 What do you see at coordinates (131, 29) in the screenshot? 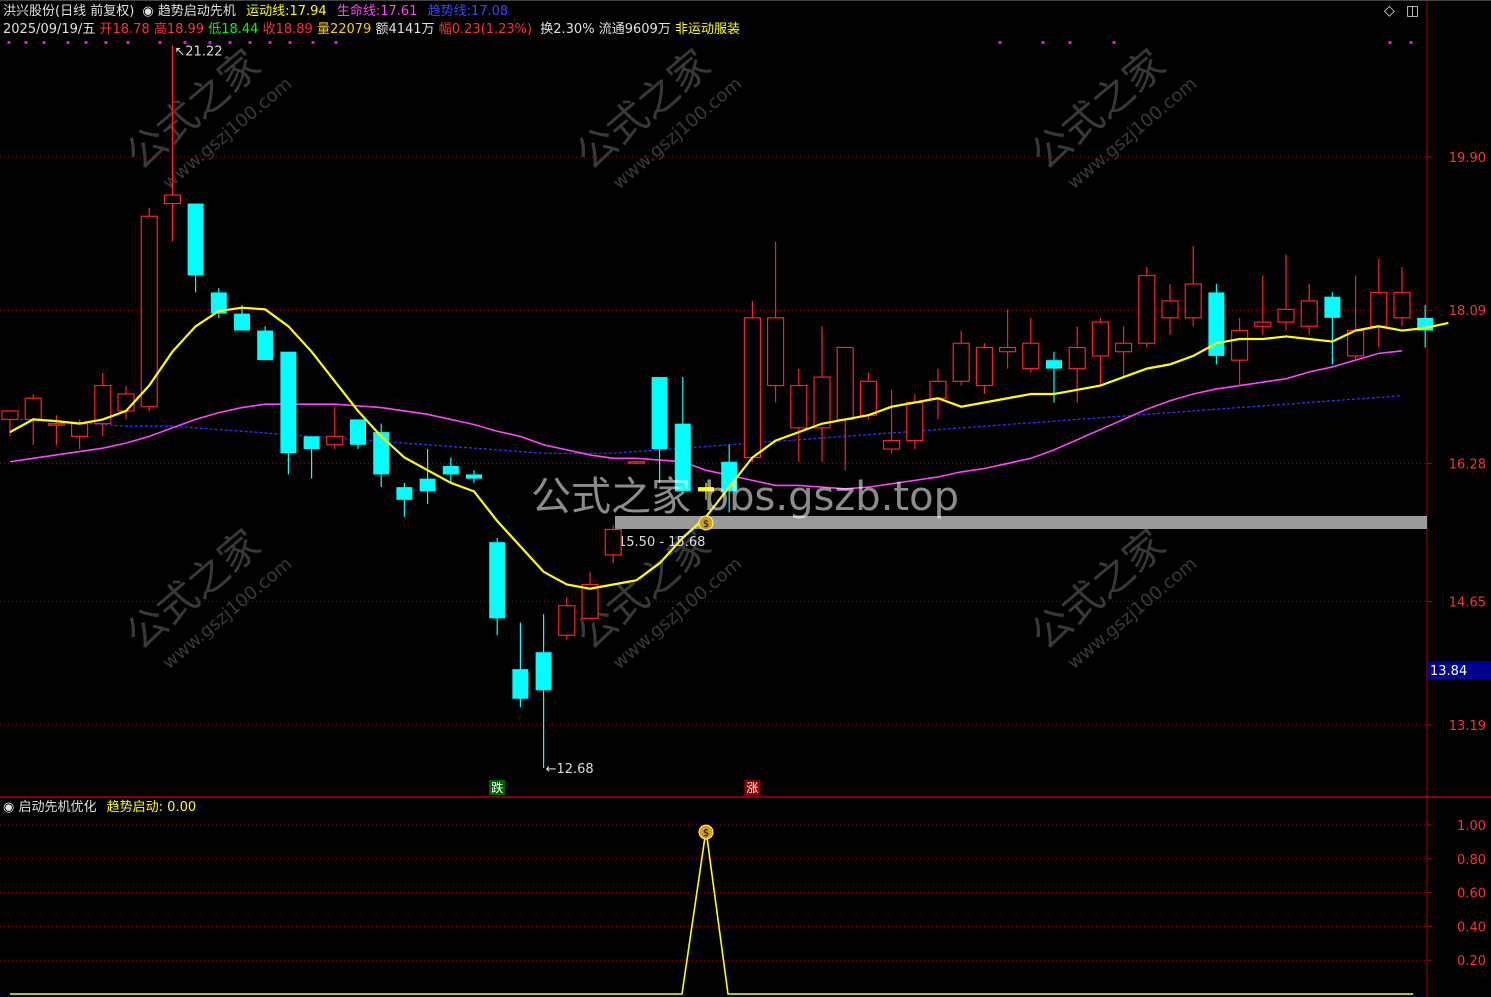
I see `open-value: 18.78` at bounding box center [131, 29].